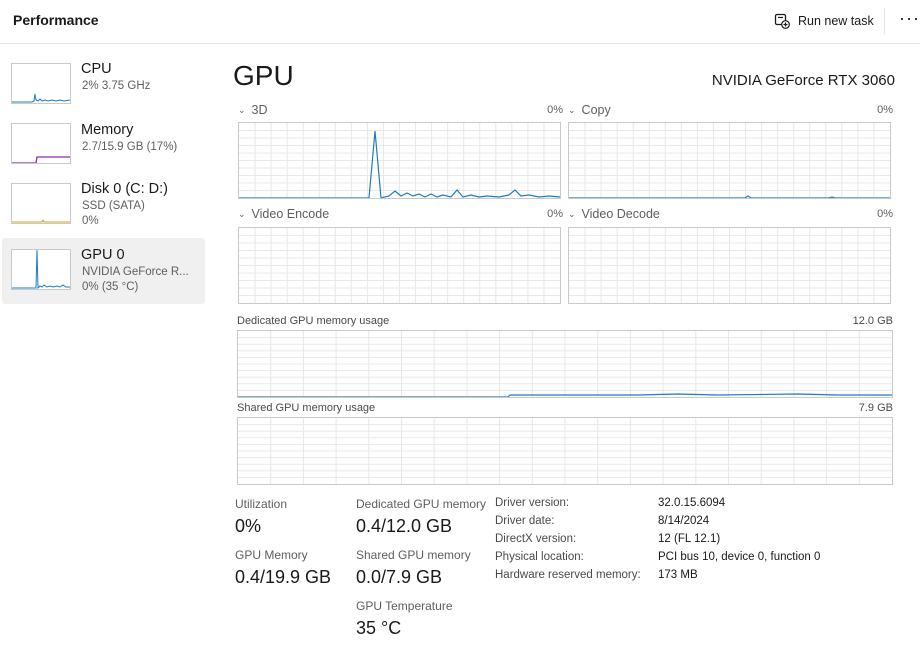 The height and width of the screenshot is (646, 920). I want to click on engine-label: Video Decode, so click(620, 214).